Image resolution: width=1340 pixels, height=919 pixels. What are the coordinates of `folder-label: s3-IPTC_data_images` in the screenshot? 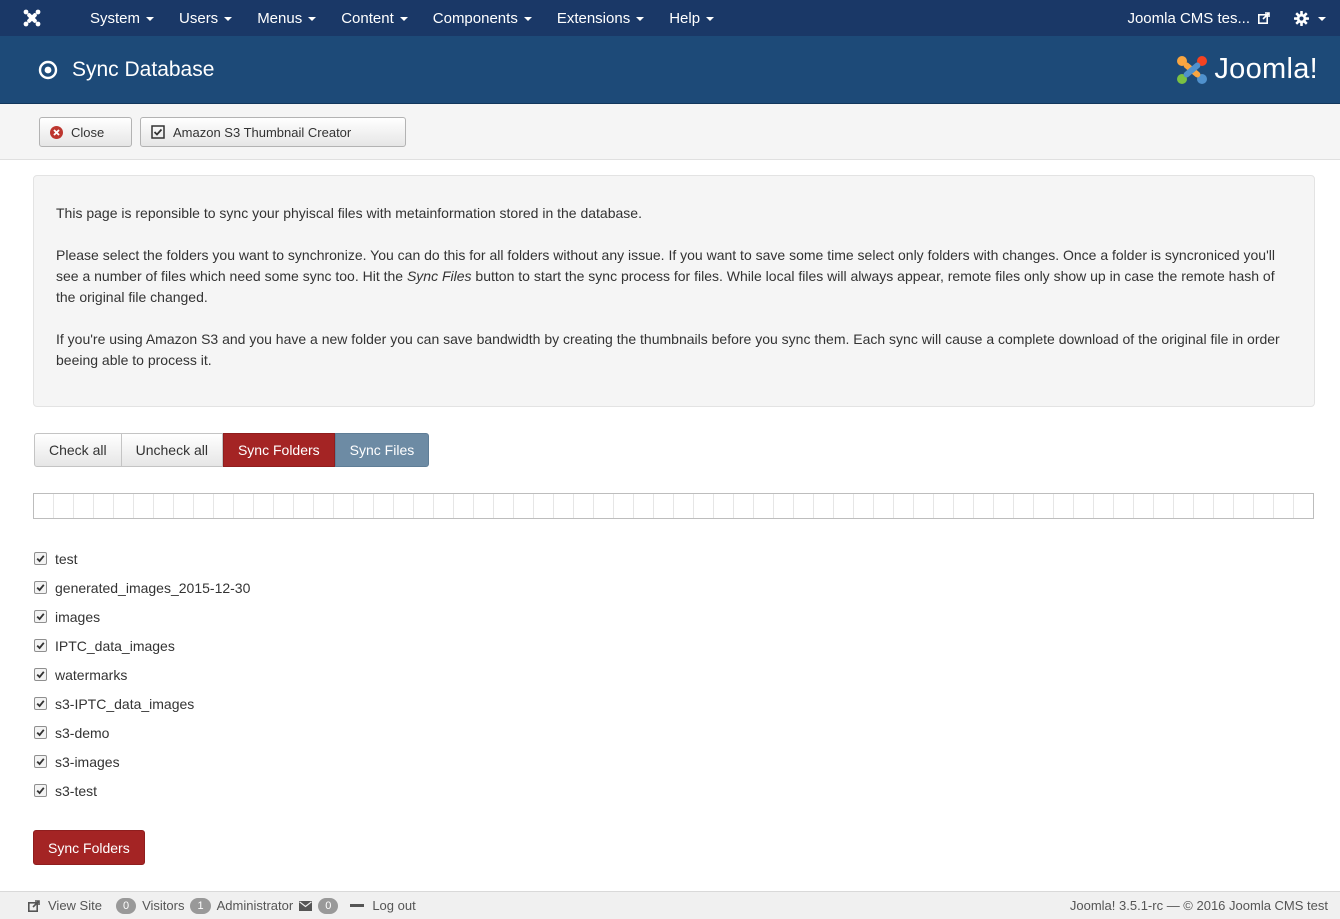 It's located at (125, 703).